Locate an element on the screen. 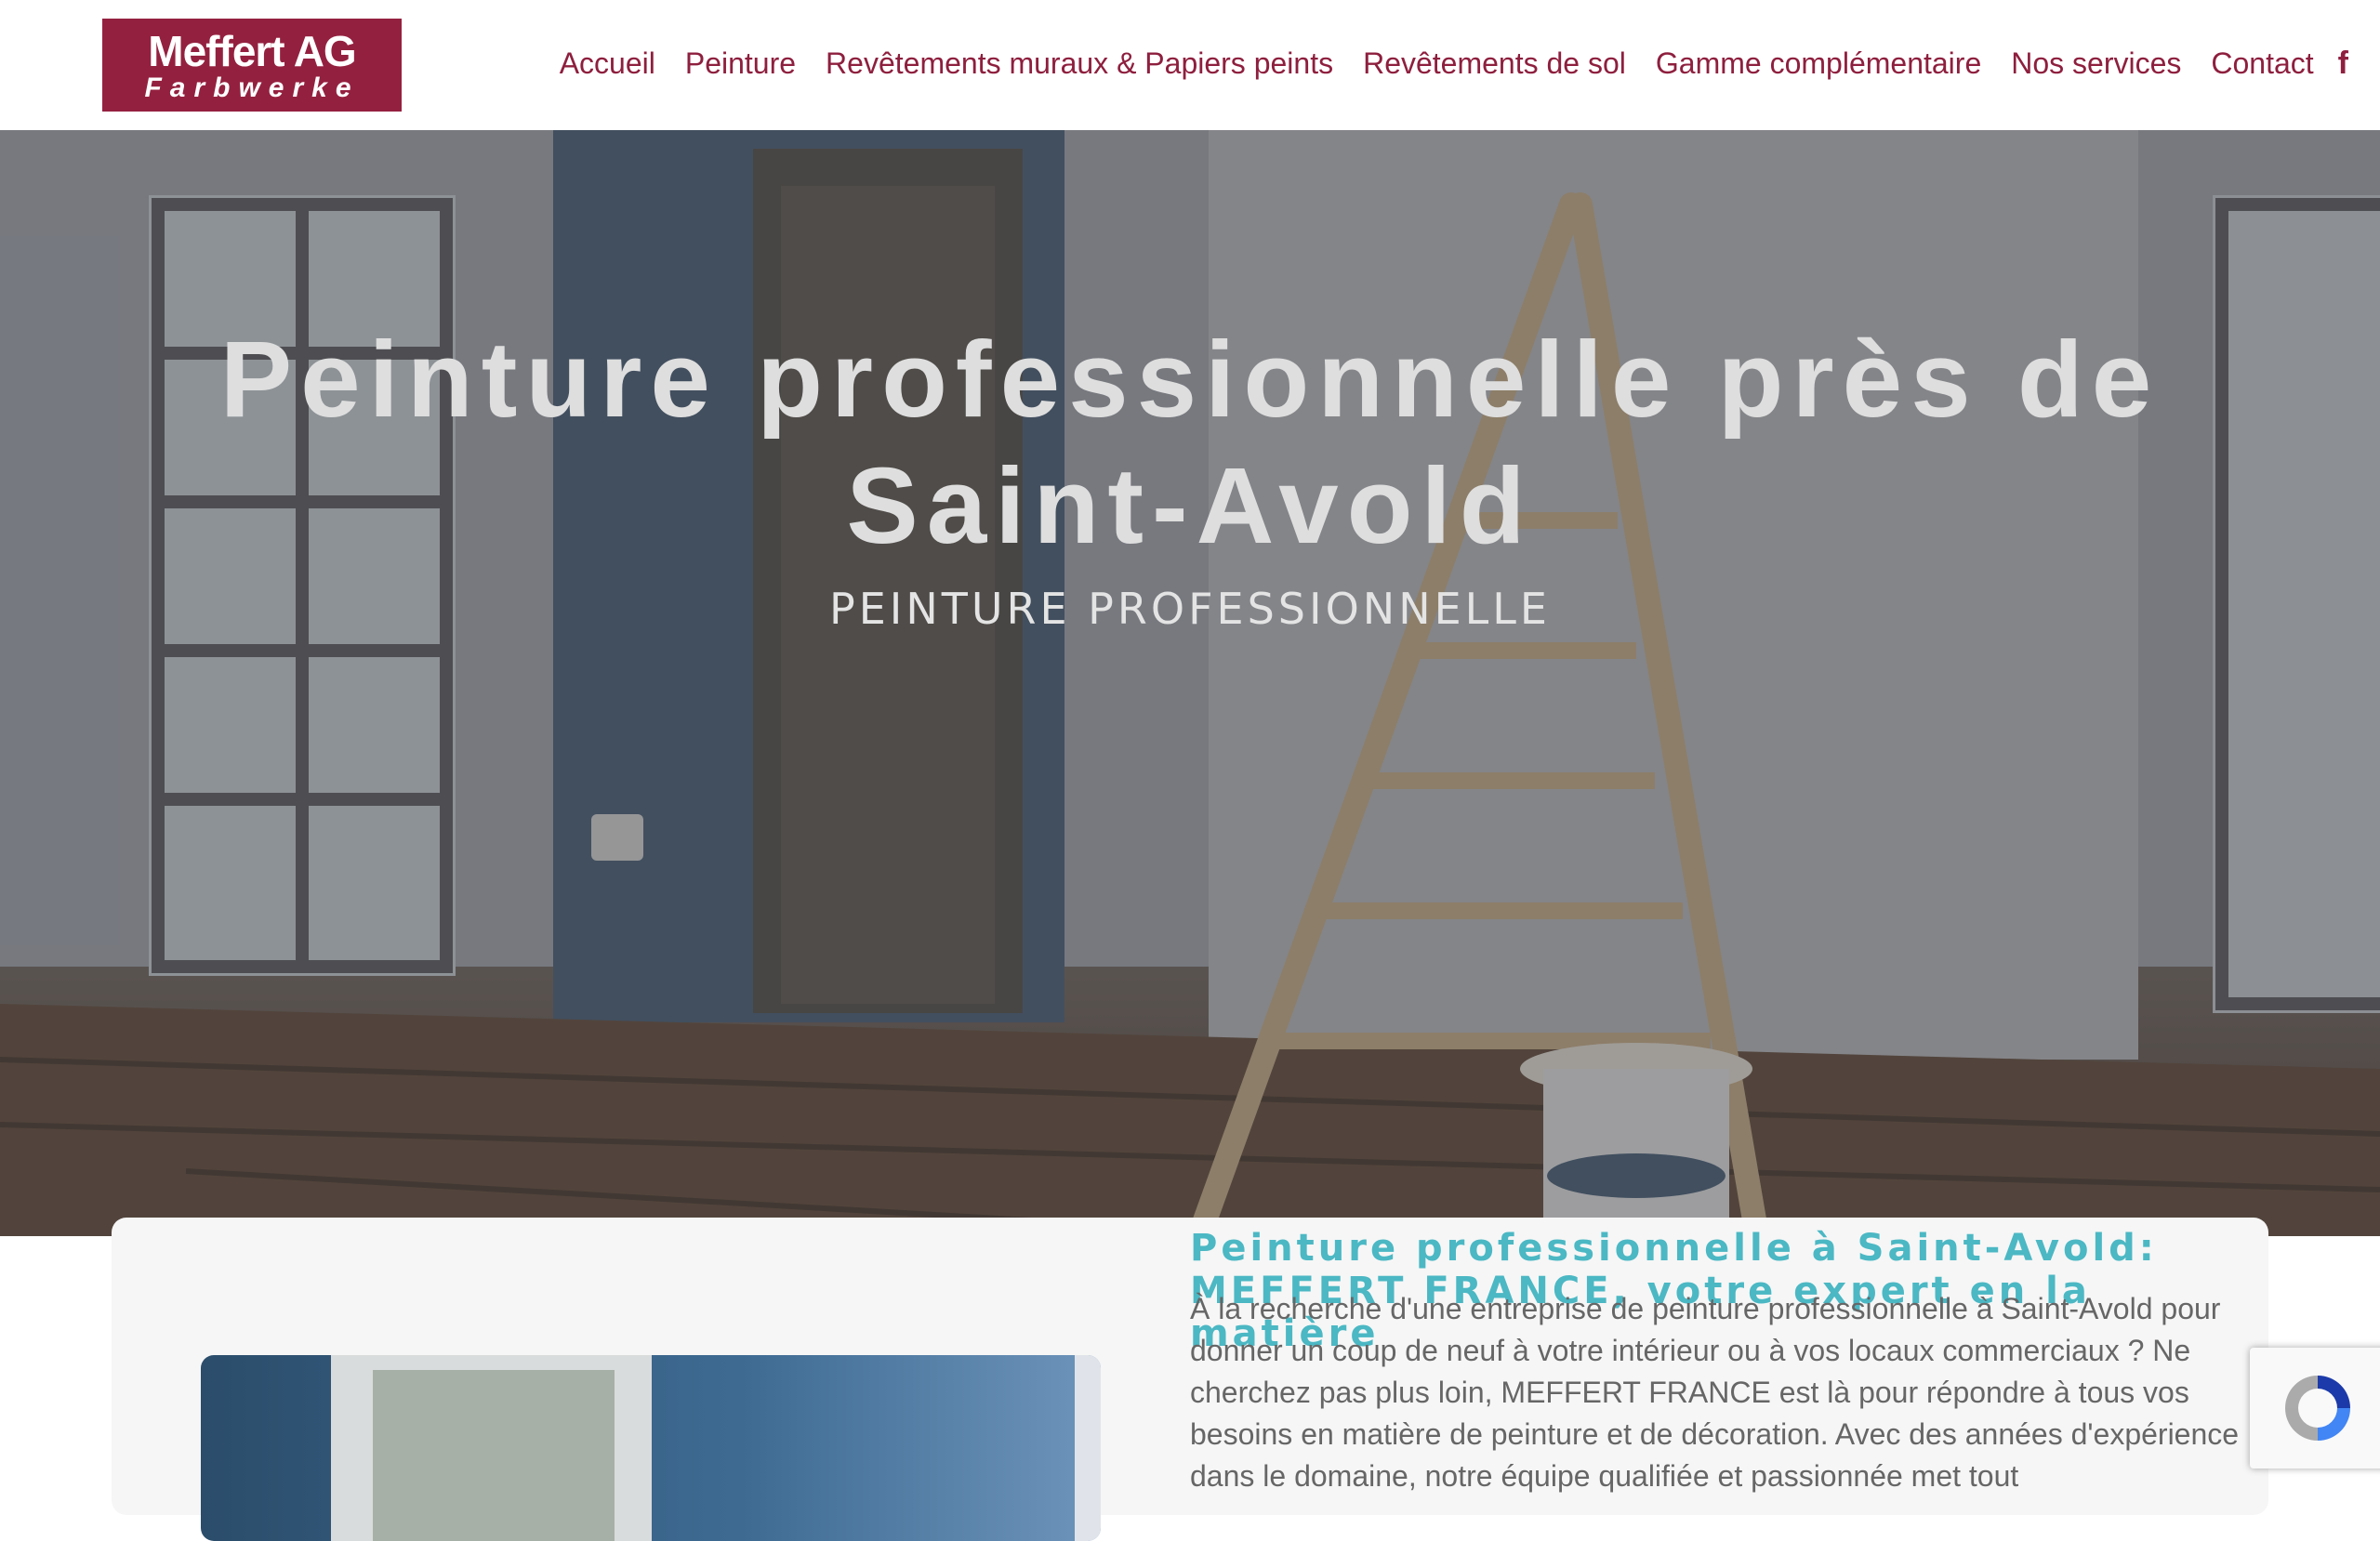  intro-title-line1: Peinture professionnelle à Saint-Avold: is located at coordinates (1674, 1248).